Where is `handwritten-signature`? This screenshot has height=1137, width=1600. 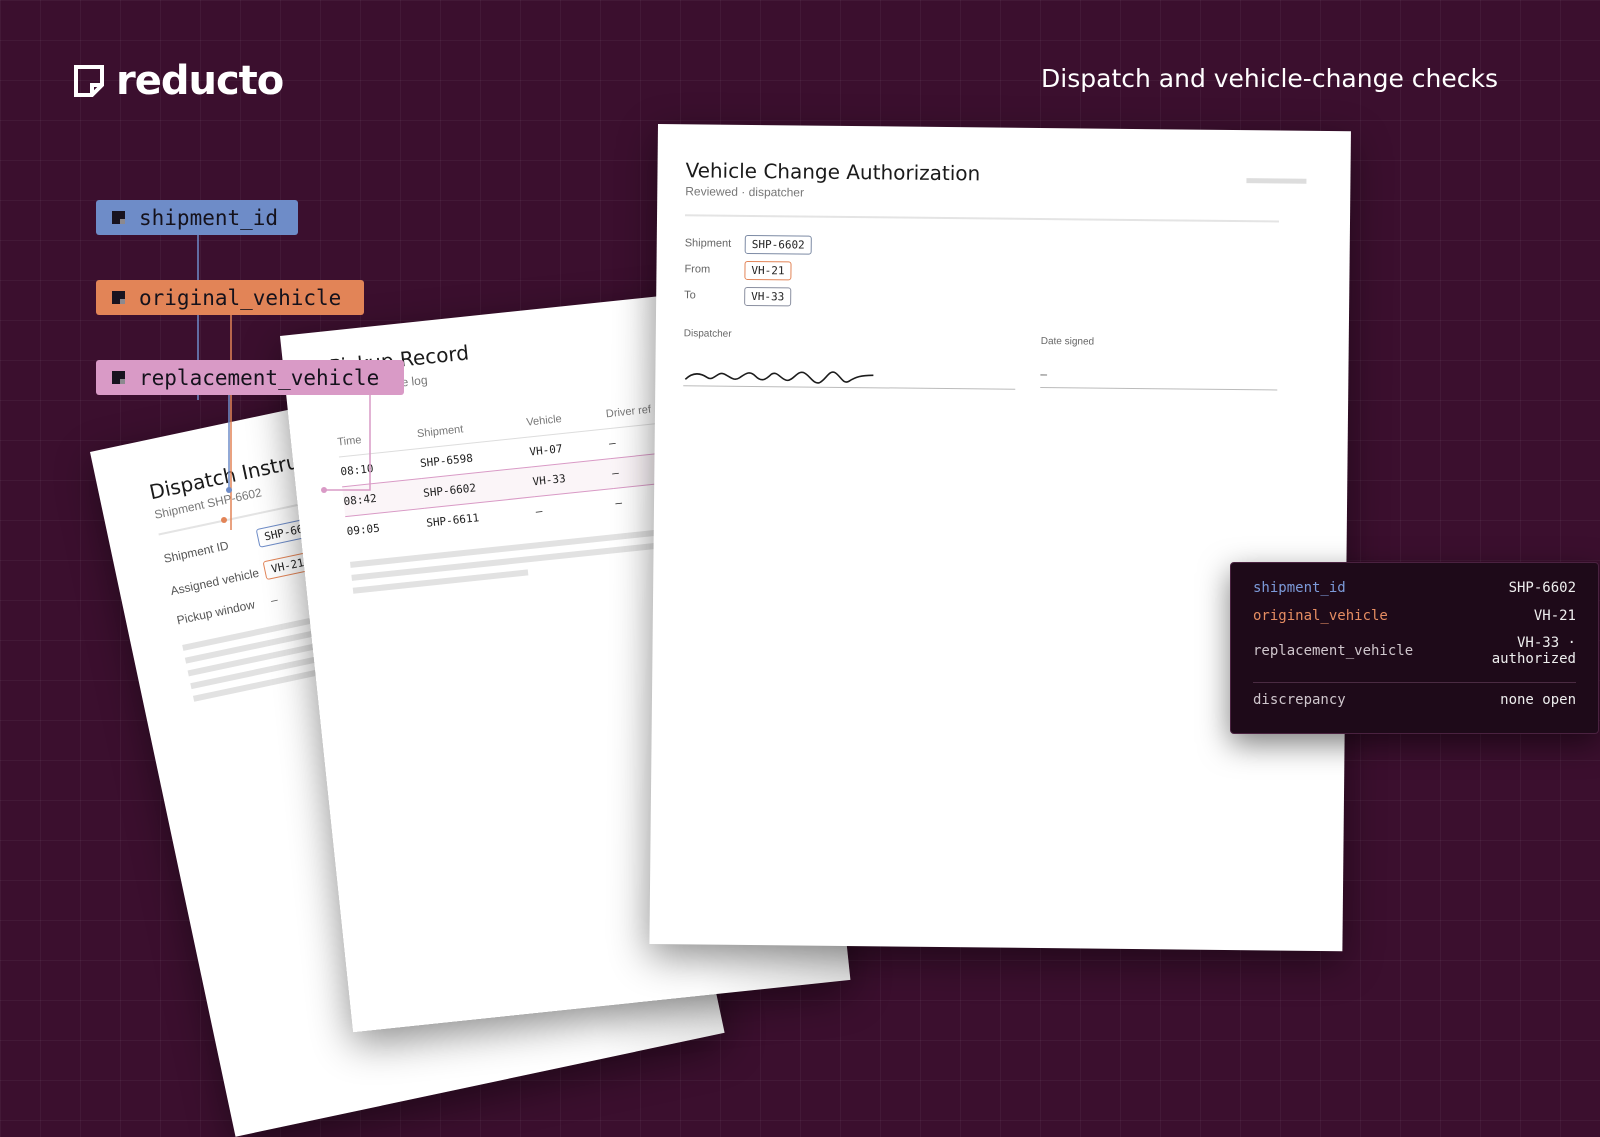
handwritten-signature is located at coordinates (779, 377).